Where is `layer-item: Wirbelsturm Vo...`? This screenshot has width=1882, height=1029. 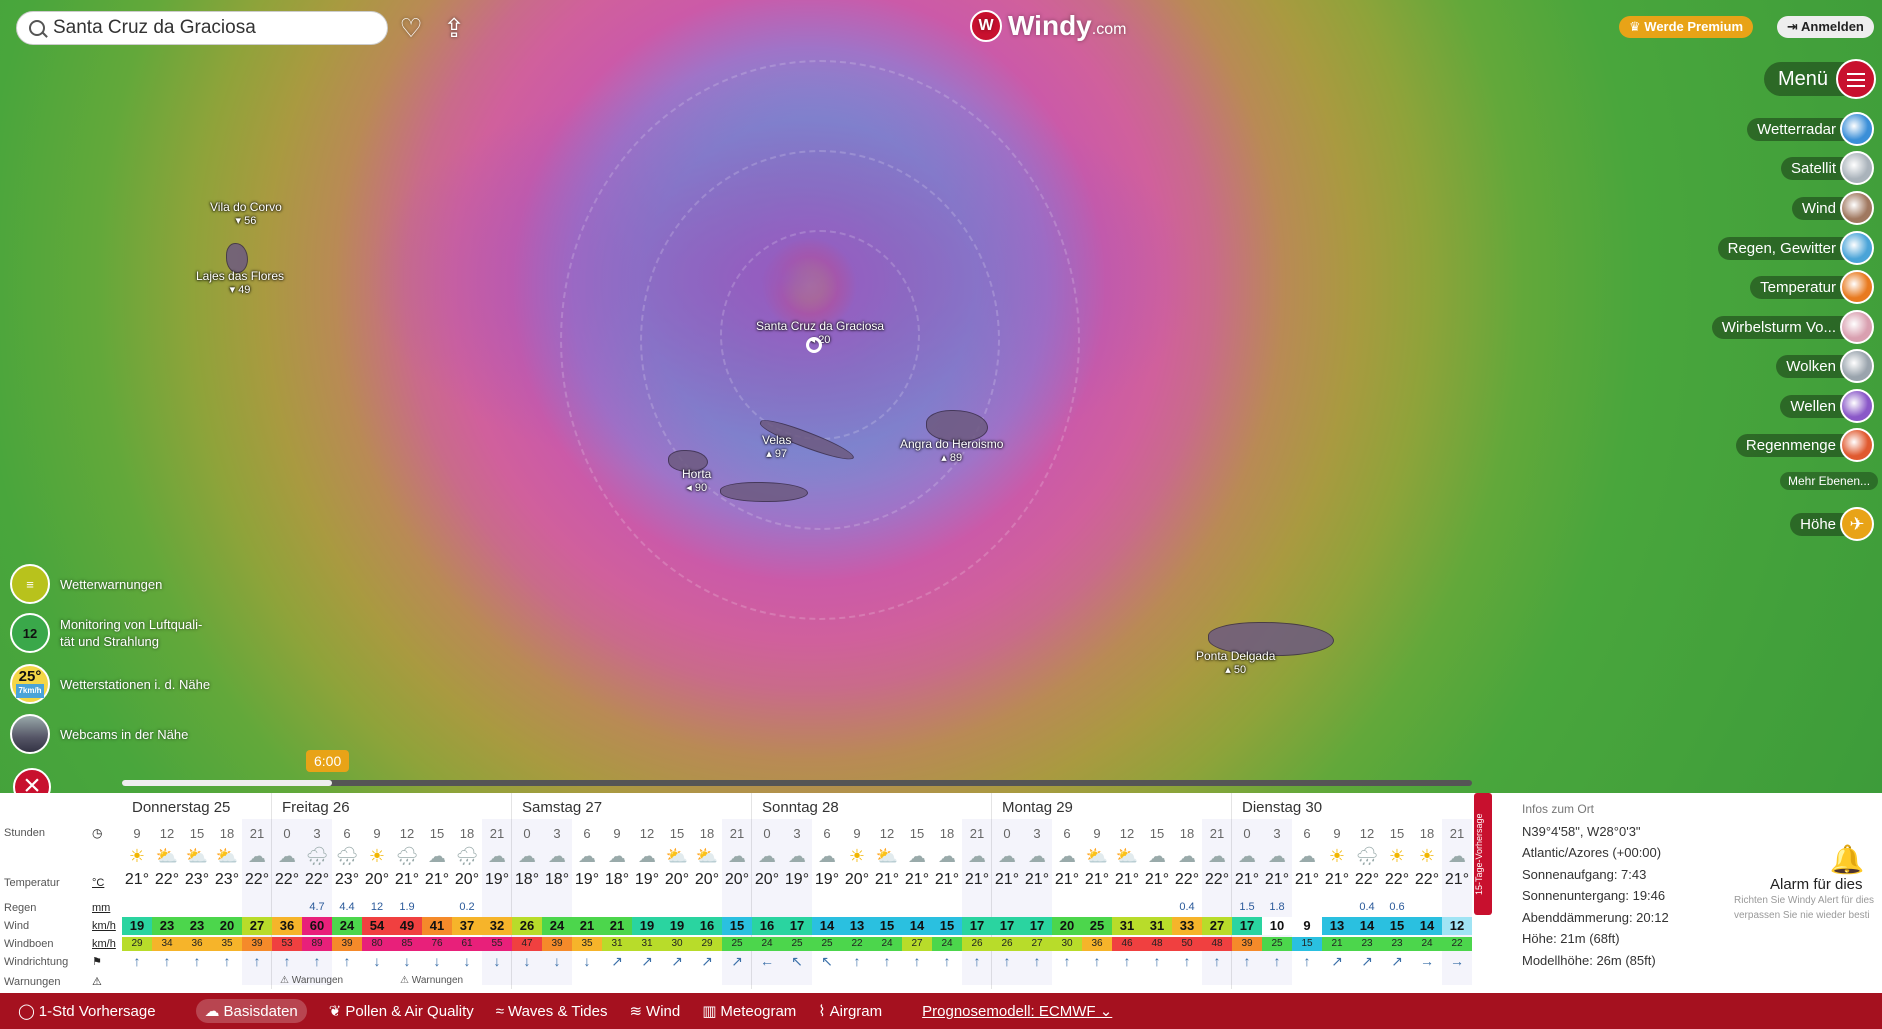
layer-item: Wirbelsturm Vo... is located at coordinates (1792, 327).